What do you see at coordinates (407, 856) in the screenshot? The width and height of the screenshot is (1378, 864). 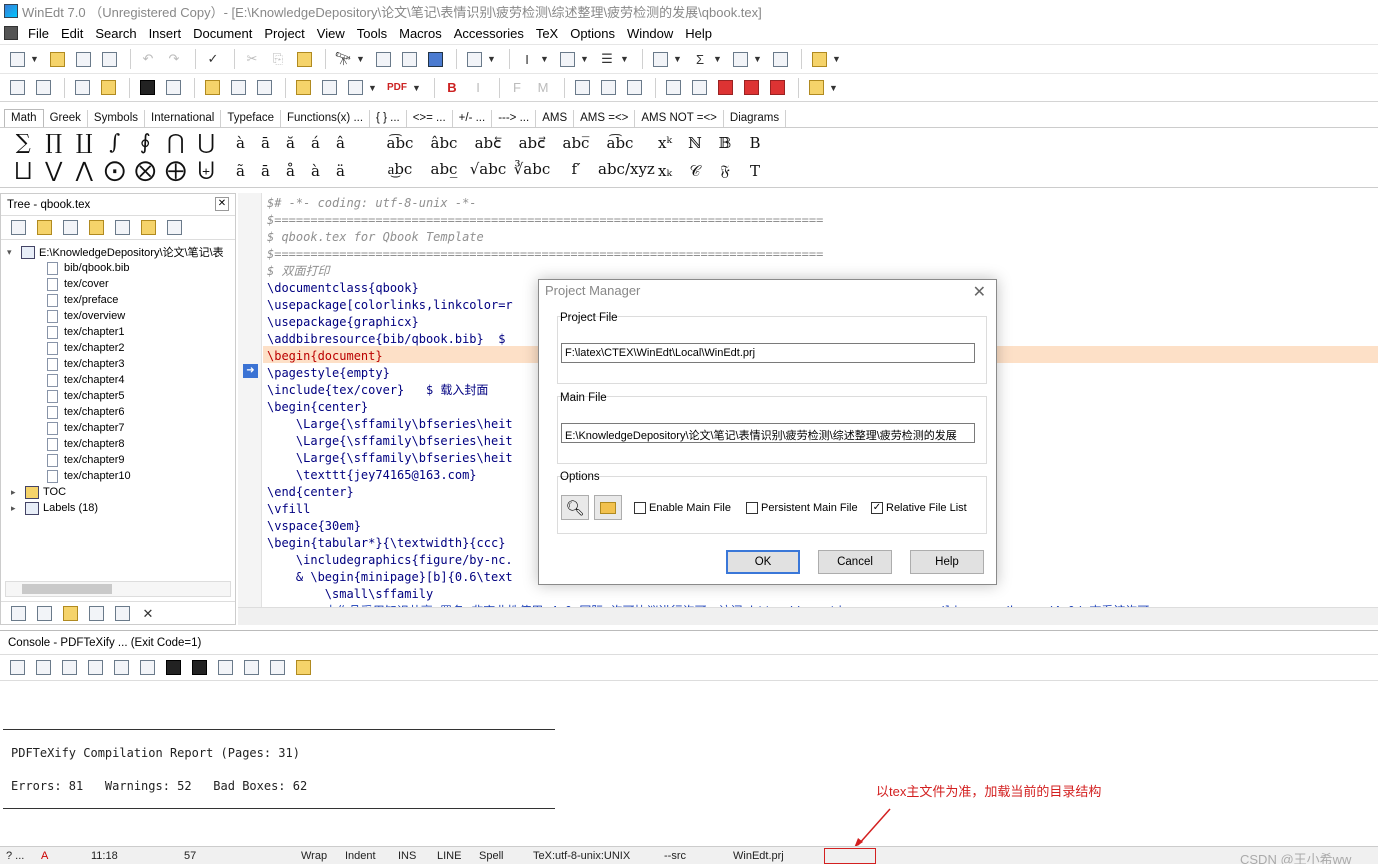 I see `status-ins: INS` at bounding box center [407, 856].